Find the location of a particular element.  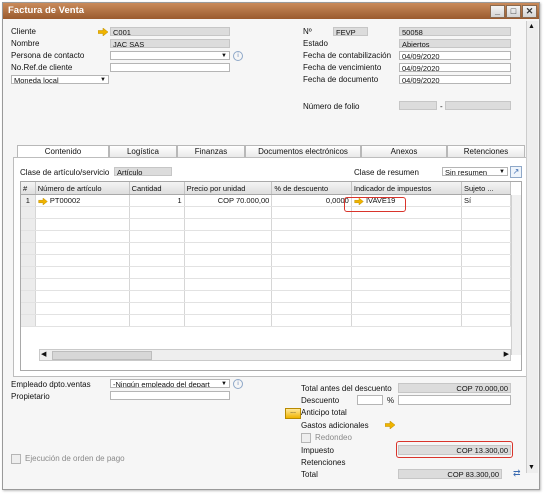

moneda-select: Moneda local ▼ is located at coordinates (60, 79).